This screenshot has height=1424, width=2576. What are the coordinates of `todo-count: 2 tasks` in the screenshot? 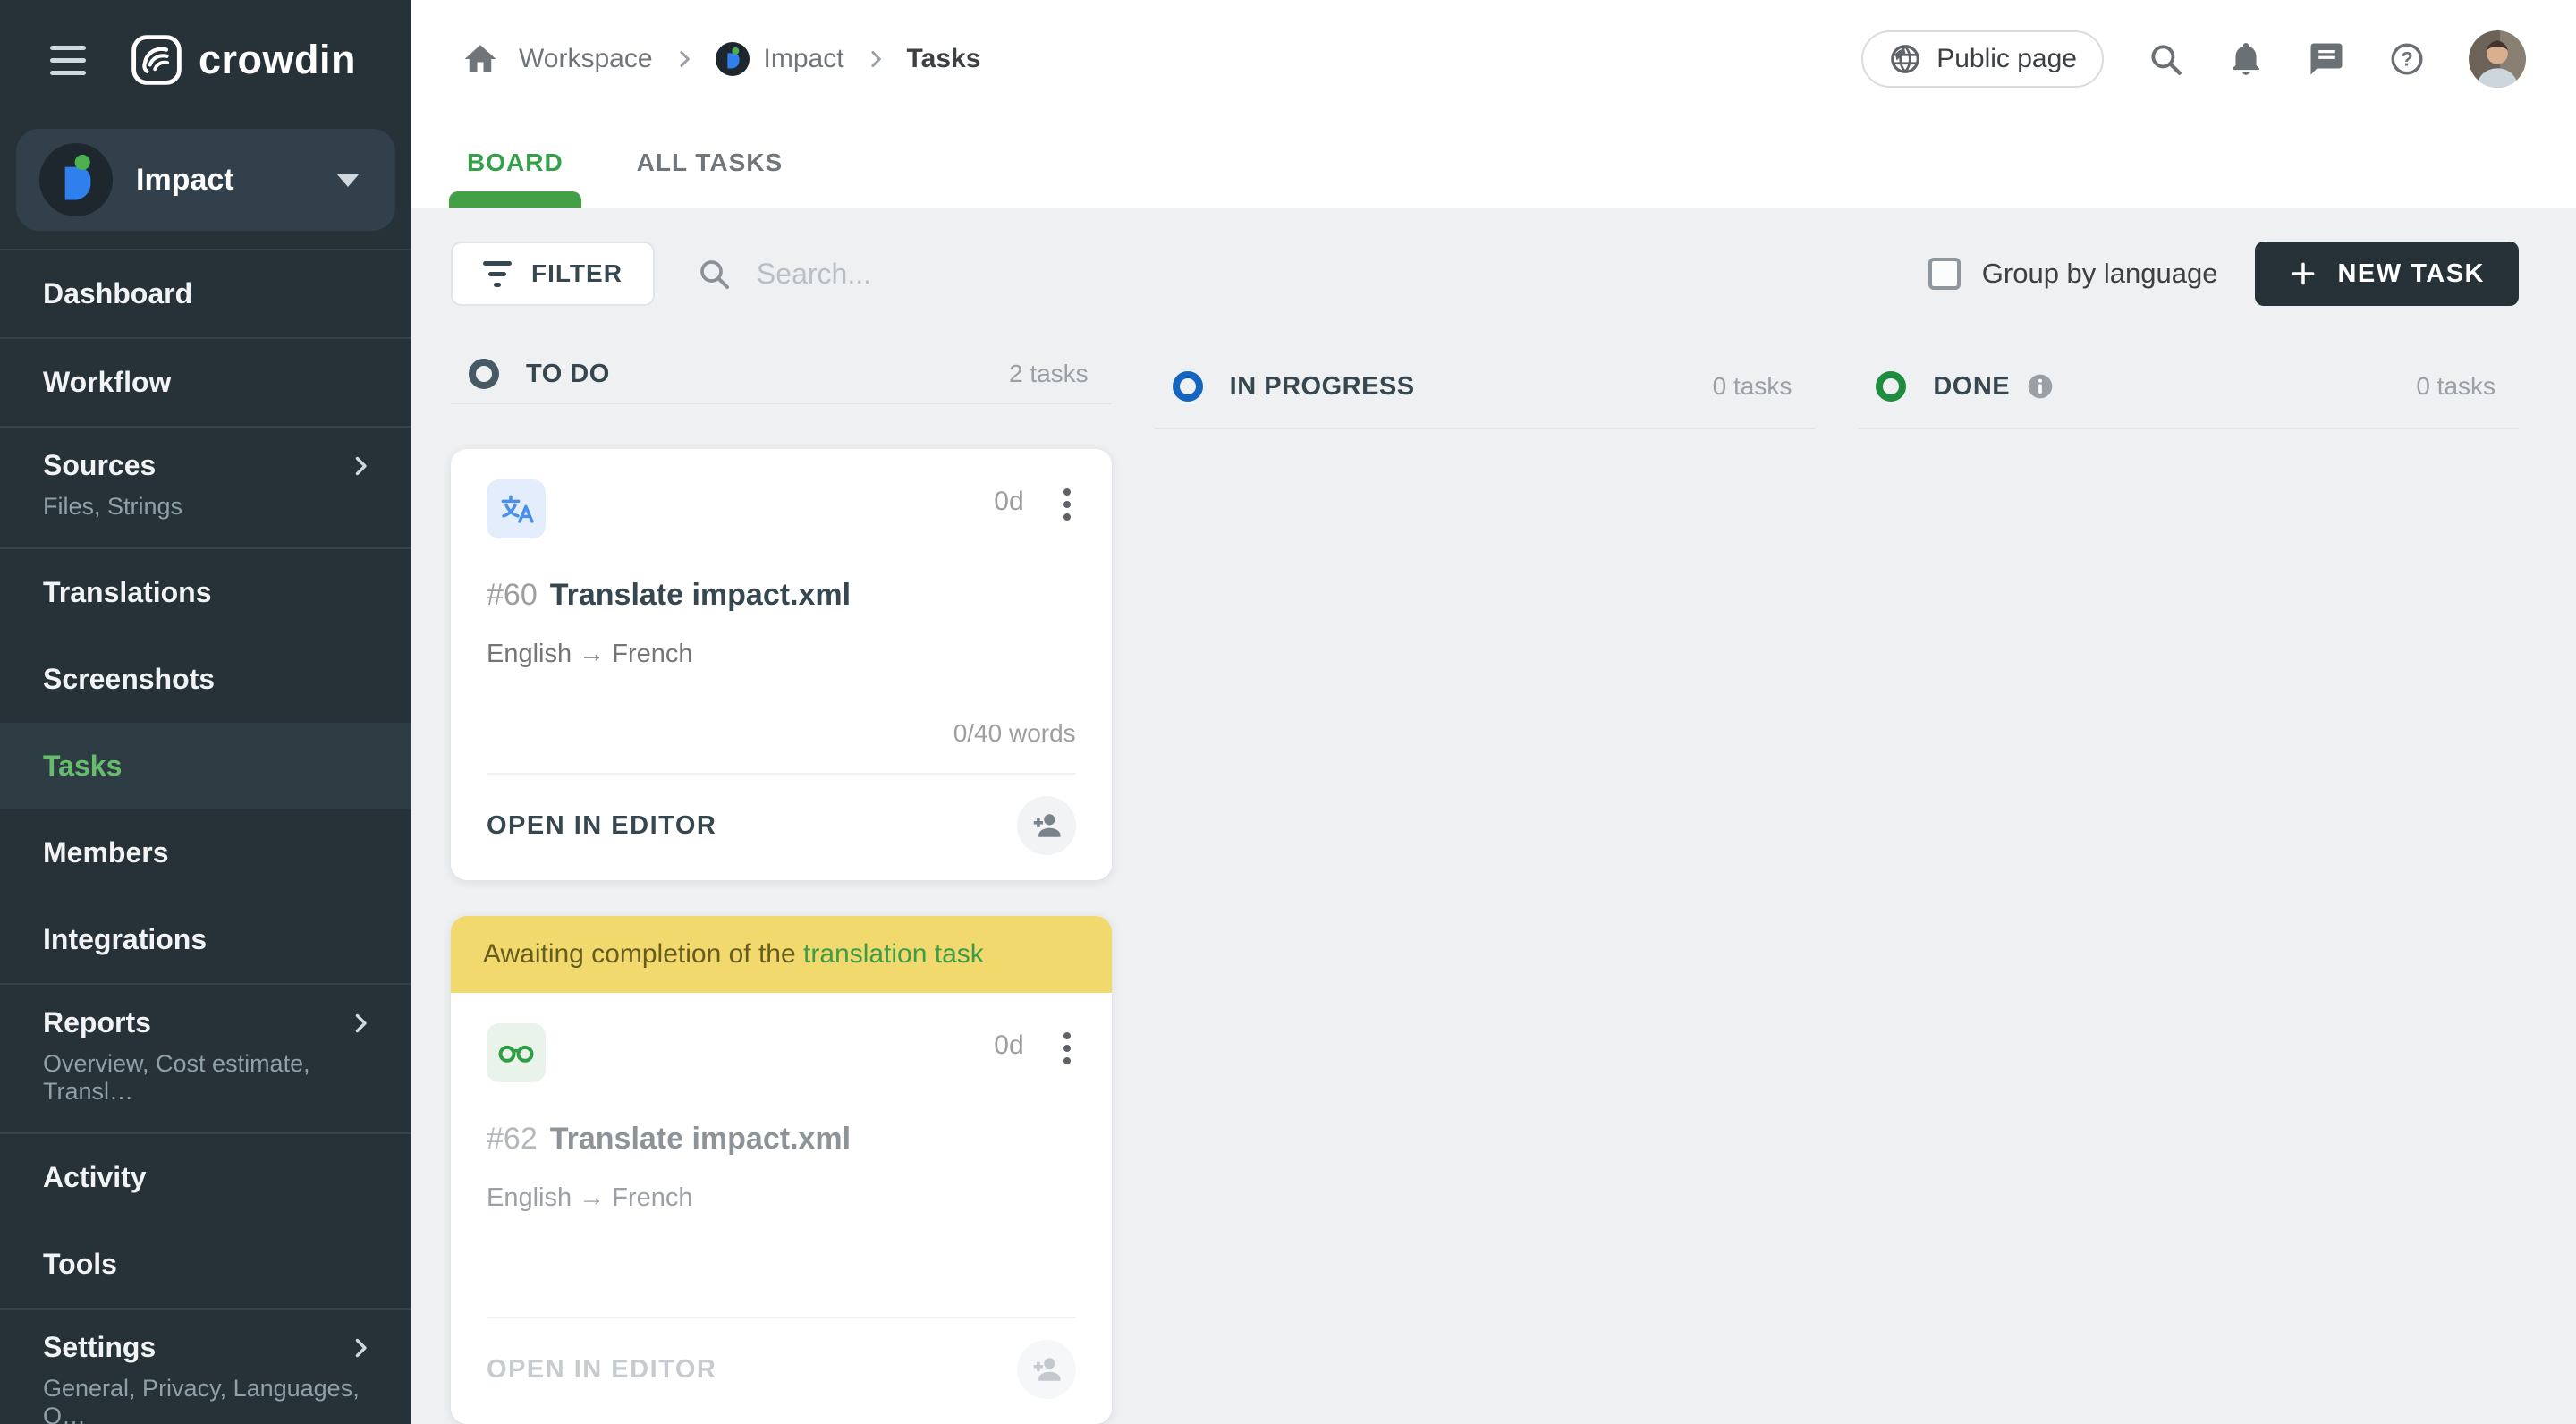 It's located at (1048, 373).